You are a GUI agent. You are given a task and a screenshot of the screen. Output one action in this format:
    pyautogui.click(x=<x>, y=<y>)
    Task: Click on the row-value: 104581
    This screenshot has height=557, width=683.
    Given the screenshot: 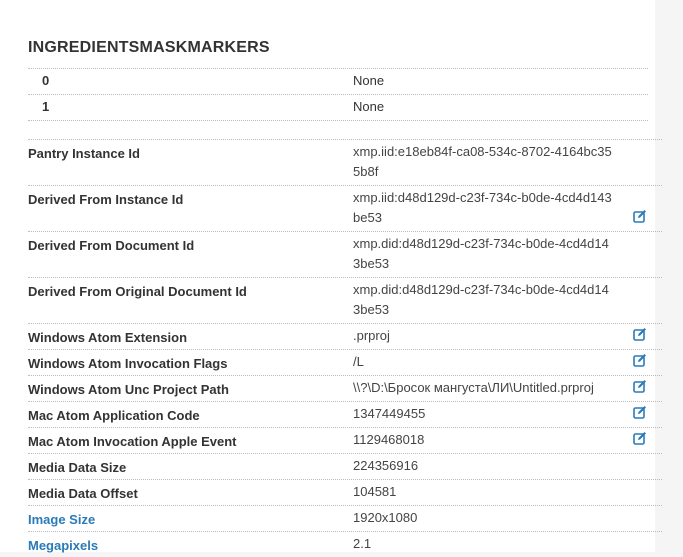 What is the action you would take?
    pyautogui.click(x=375, y=491)
    